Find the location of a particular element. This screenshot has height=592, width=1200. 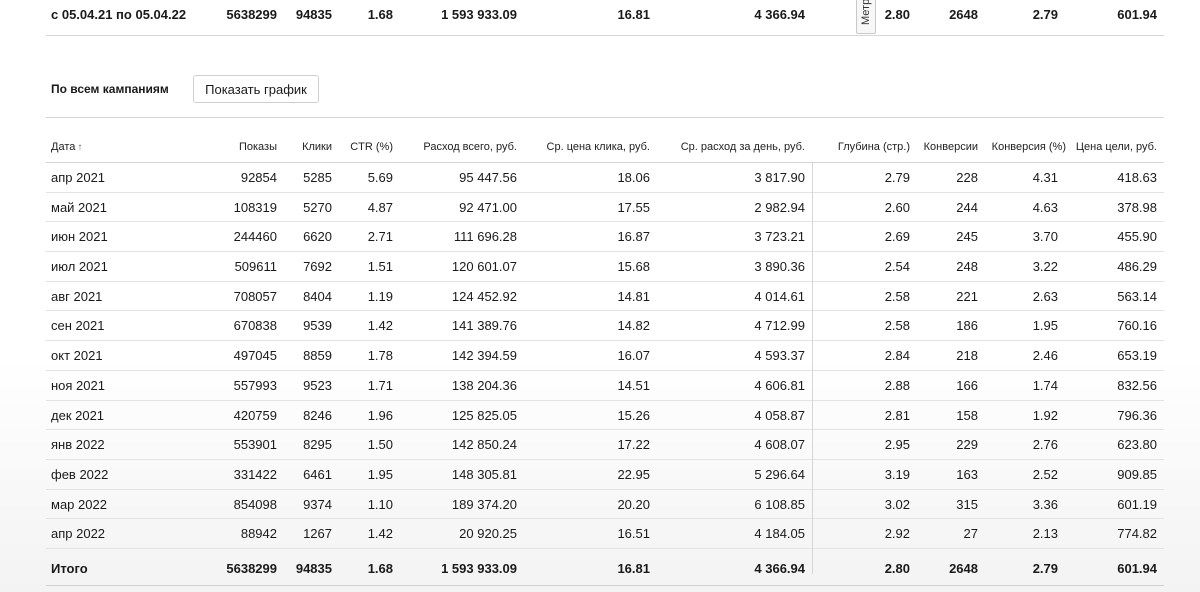

header-date: Дата ↑ is located at coordinates (66, 147).